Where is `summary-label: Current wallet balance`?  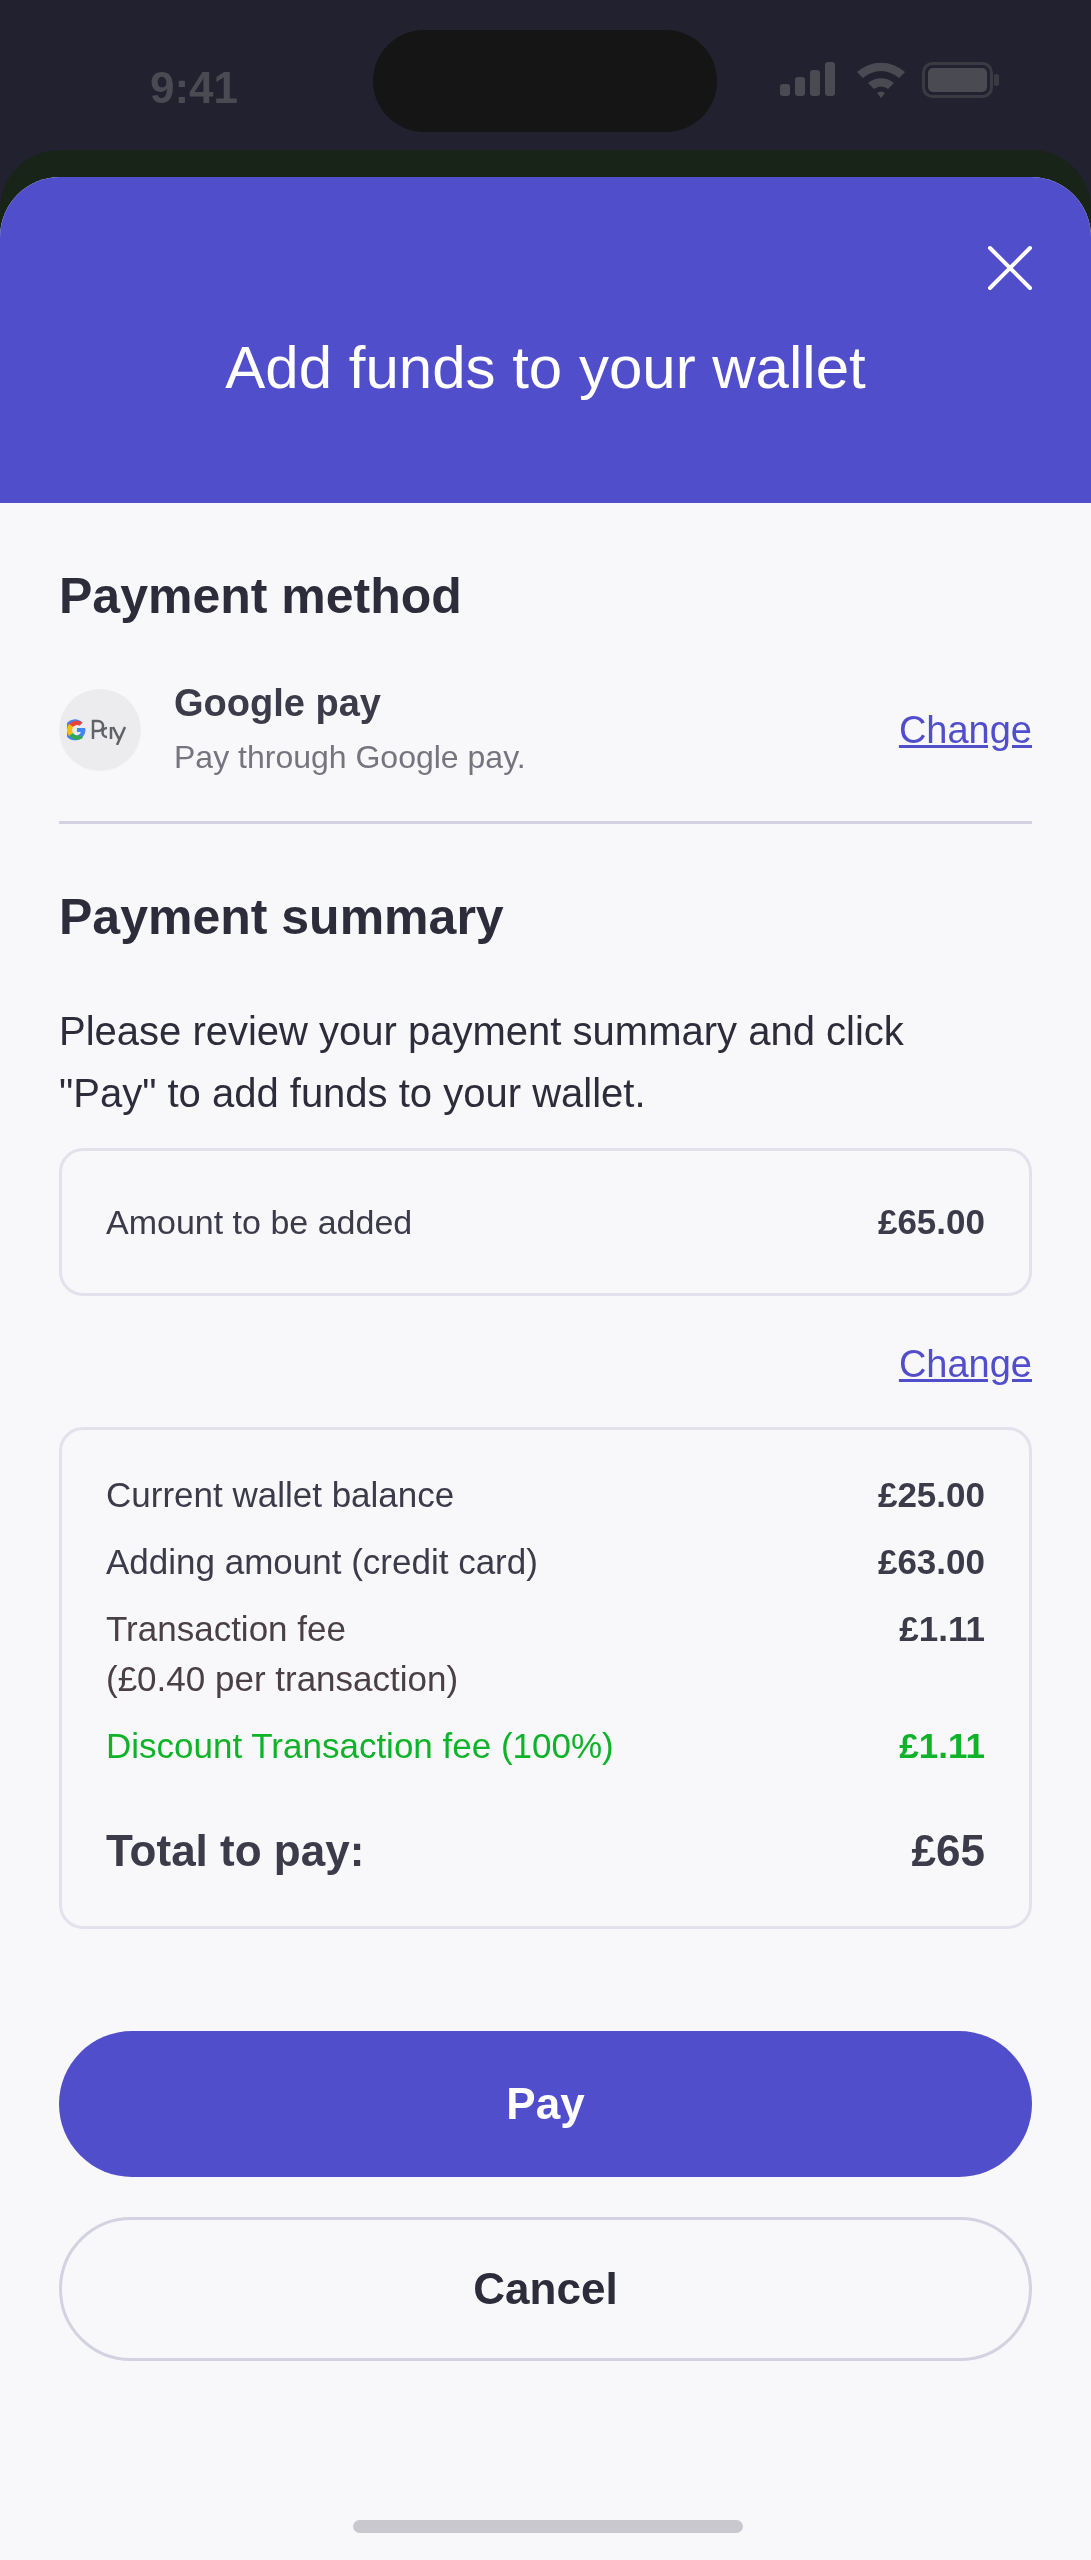
summary-label: Current wallet balance is located at coordinates (280, 1495).